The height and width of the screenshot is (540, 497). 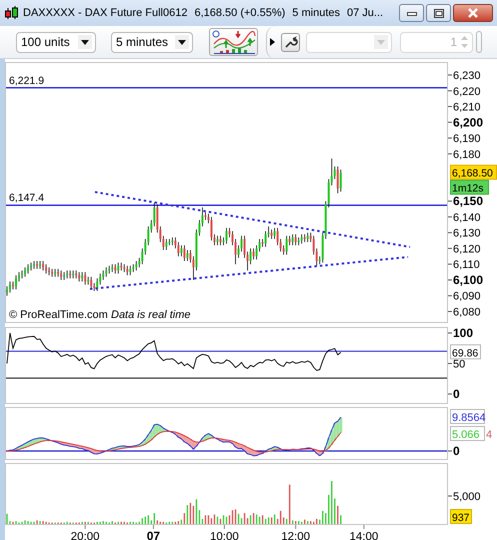 I want to click on axis-label: 6,200, so click(x=466, y=122).